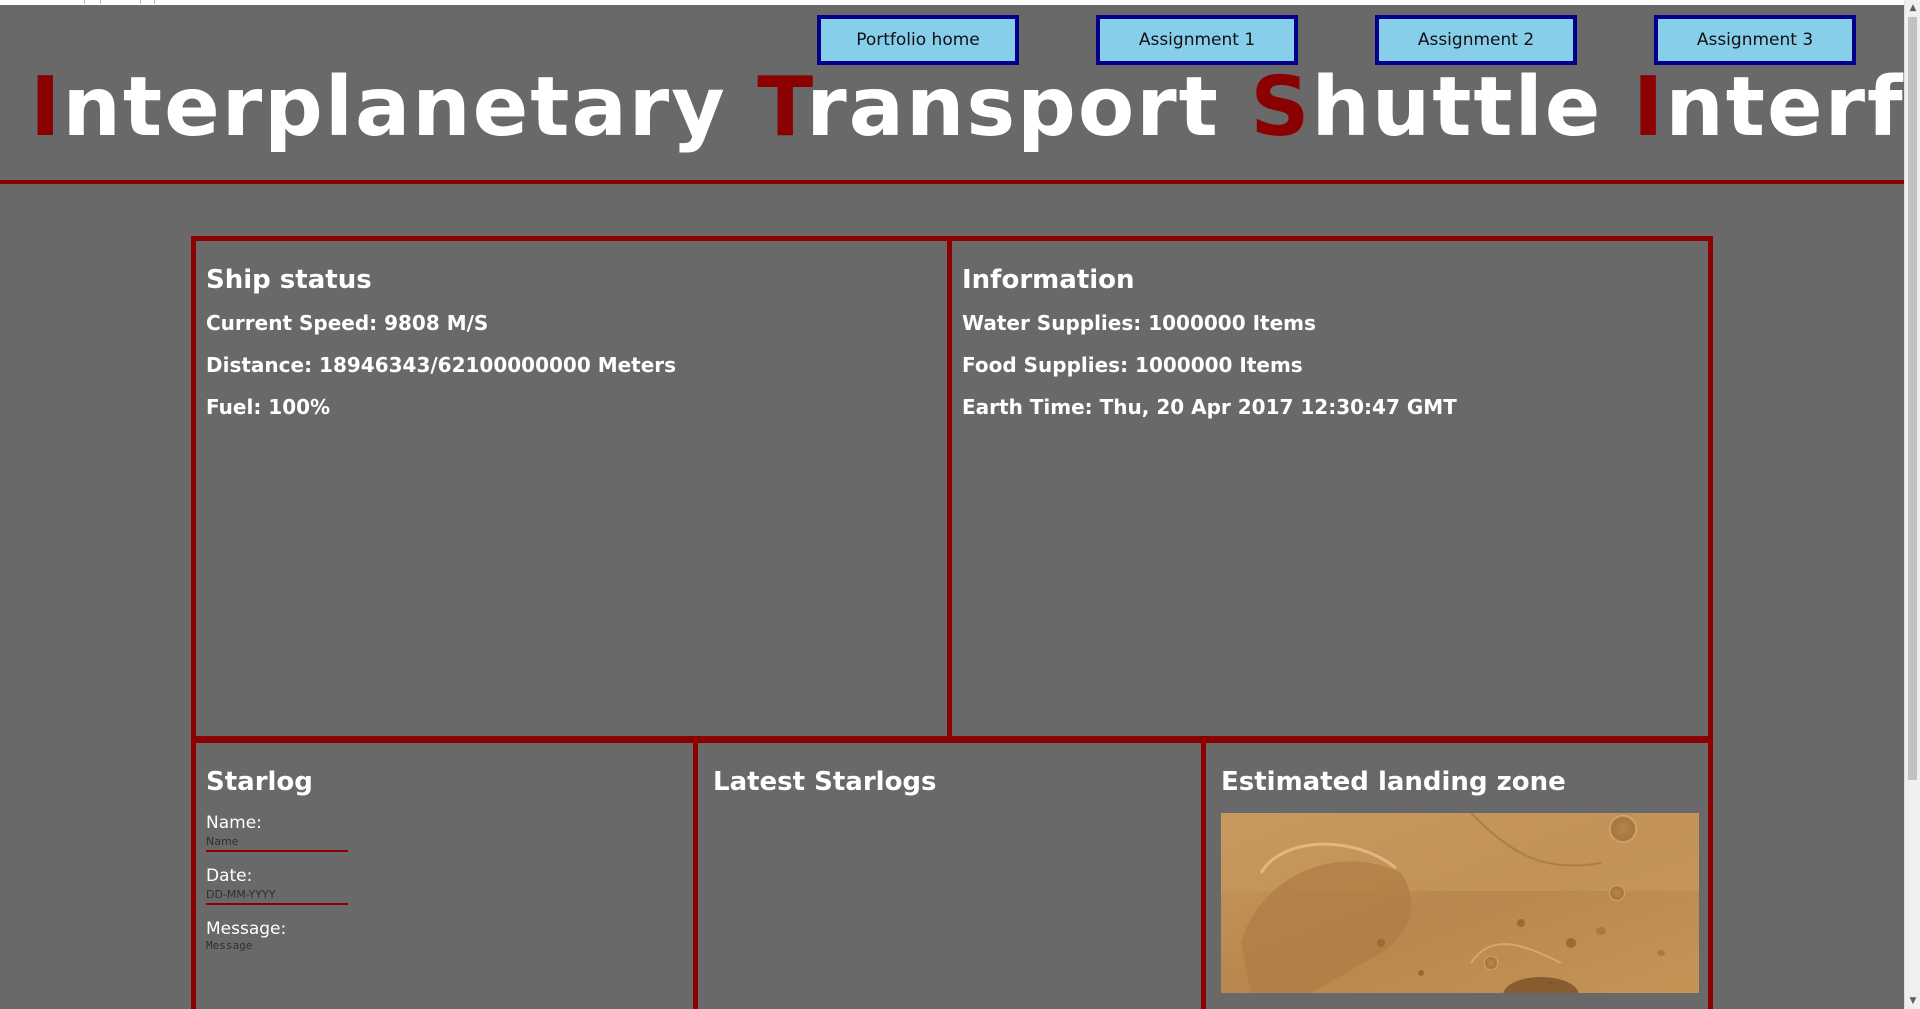  Describe the element at coordinates (1393, 782) in the screenshot. I see `landing-zone-heading: Estimated landing zone` at that location.